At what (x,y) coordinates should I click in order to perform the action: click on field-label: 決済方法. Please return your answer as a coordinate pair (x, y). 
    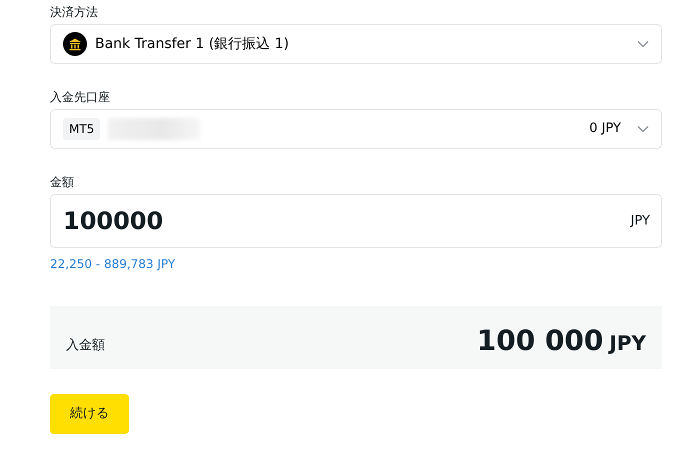
    Looking at the image, I should click on (74, 12).